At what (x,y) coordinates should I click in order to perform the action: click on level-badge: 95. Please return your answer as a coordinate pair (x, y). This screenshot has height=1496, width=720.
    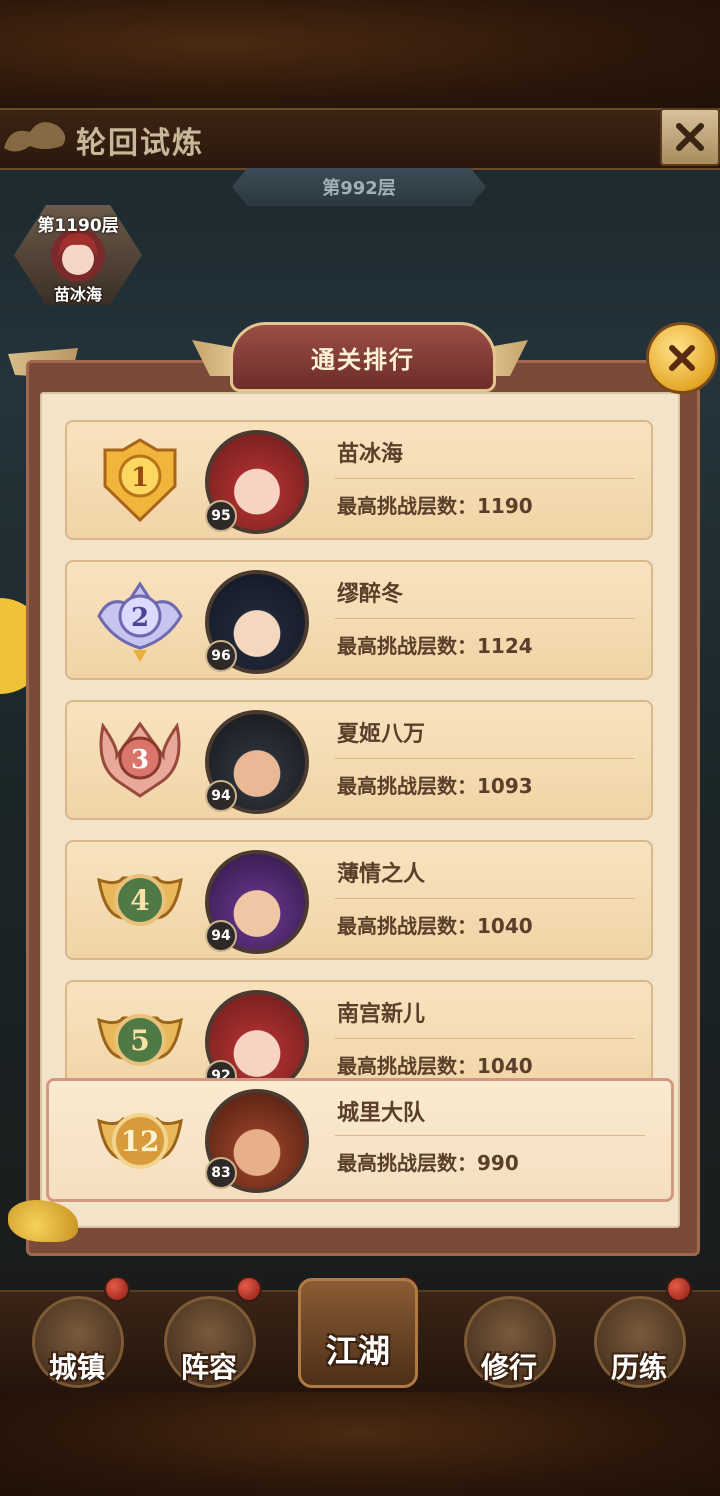
    Looking at the image, I should click on (221, 516).